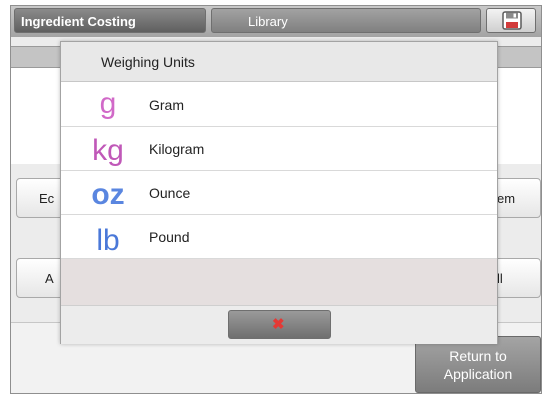 This screenshot has width=549, height=396. I want to click on ounce-symbol: oz, so click(107, 194).